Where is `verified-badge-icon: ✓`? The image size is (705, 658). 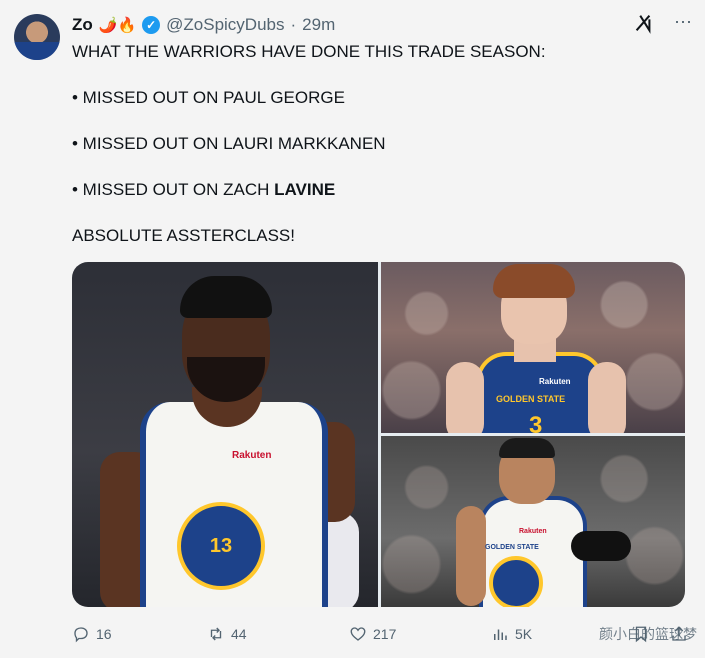 verified-badge-icon: ✓ is located at coordinates (151, 25).